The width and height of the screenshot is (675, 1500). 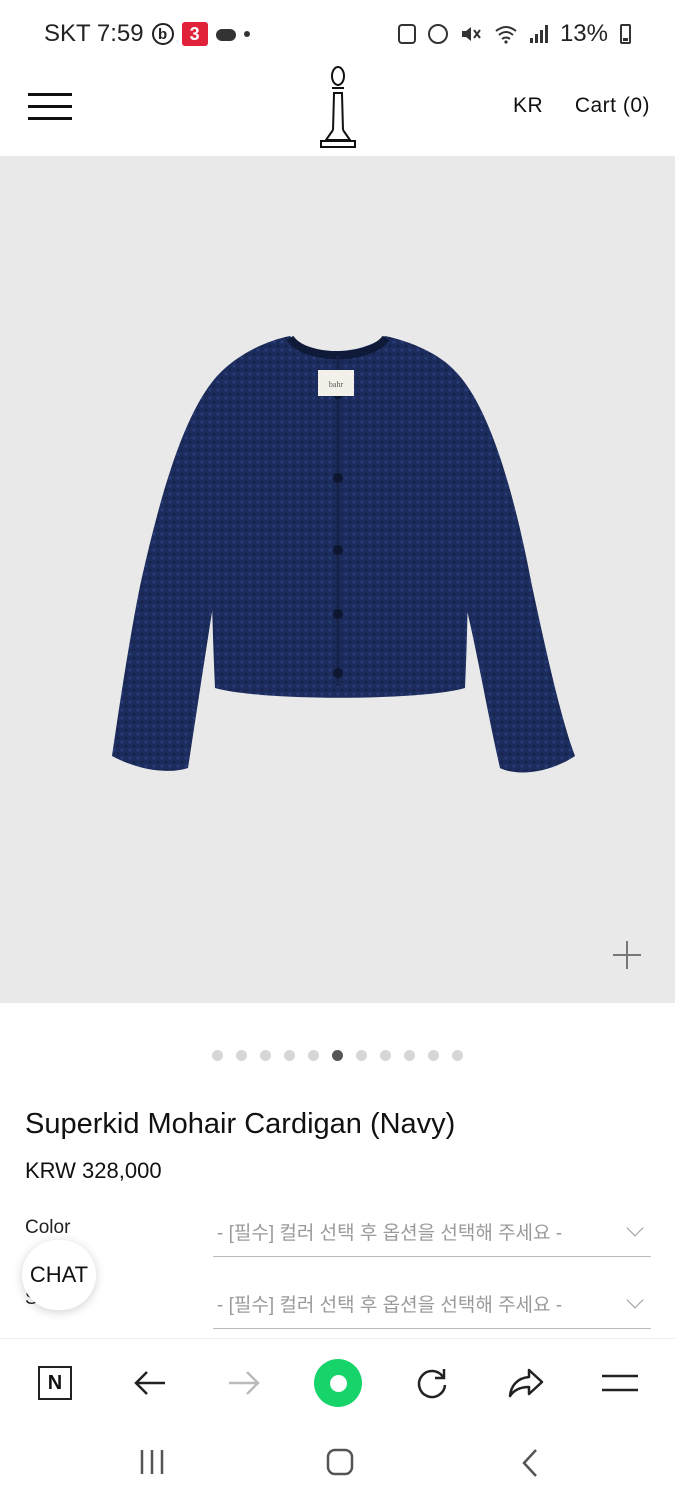 What do you see at coordinates (147, 34) in the screenshot?
I see `status-left: SKT 7:59 b 3` at bounding box center [147, 34].